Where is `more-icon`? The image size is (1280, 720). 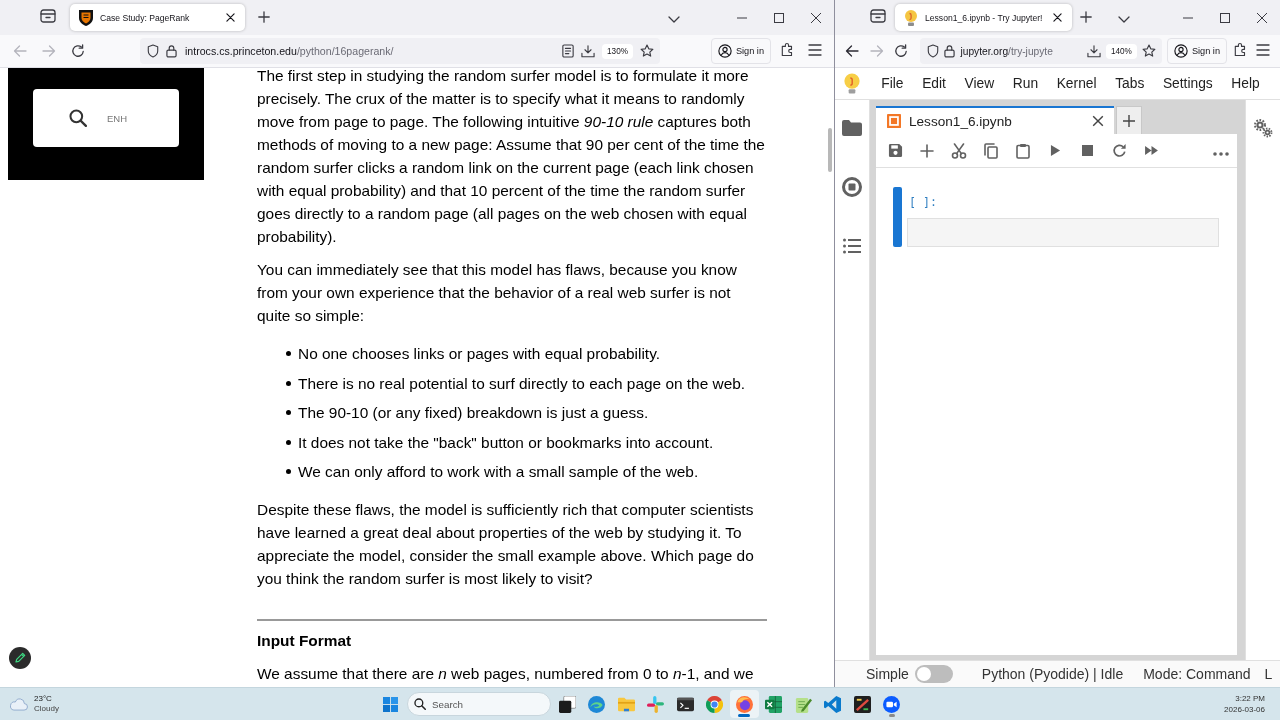 more-icon is located at coordinates (1221, 153).